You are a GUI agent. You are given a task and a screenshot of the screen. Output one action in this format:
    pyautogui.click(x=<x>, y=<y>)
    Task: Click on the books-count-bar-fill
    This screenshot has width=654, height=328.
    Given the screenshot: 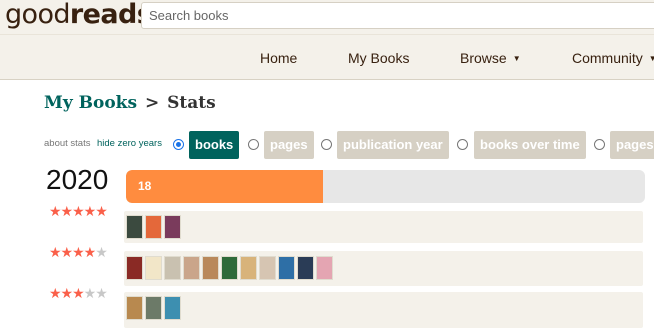 What is the action you would take?
    pyautogui.click(x=225, y=186)
    